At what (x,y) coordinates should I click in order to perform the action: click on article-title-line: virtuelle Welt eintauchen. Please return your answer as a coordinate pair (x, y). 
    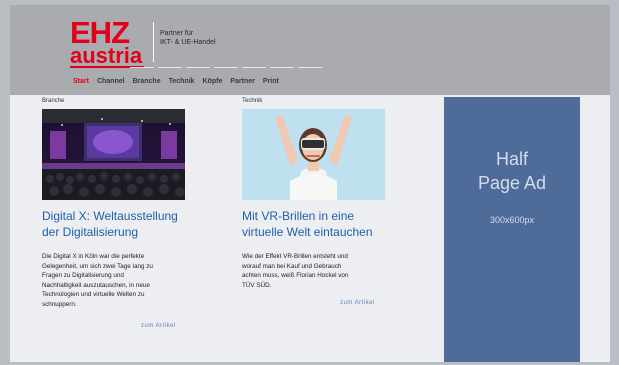
    Looking at the image, I should click on (307, 232).